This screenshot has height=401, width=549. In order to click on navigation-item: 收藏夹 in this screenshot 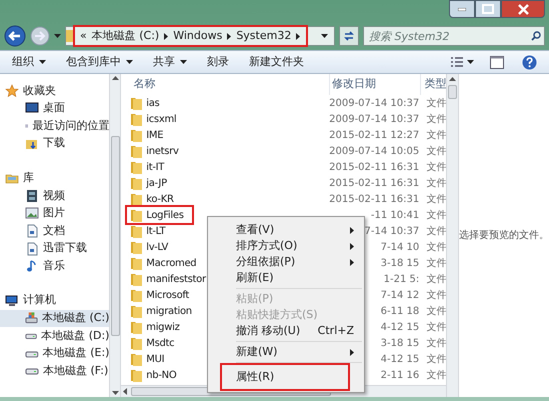, I will do `click(55, 91)`.